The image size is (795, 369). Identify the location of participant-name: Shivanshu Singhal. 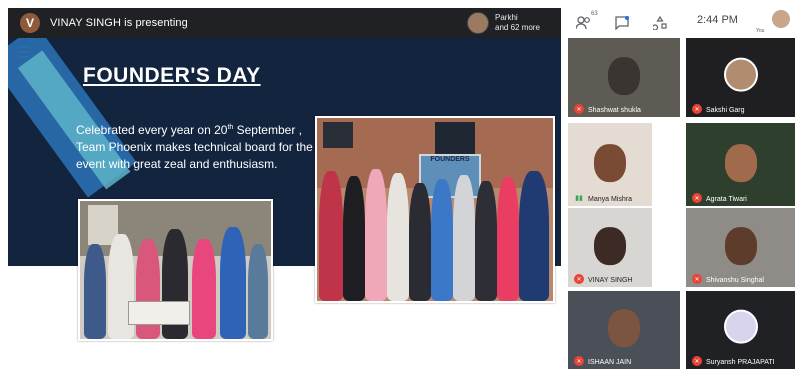
(735, 280).